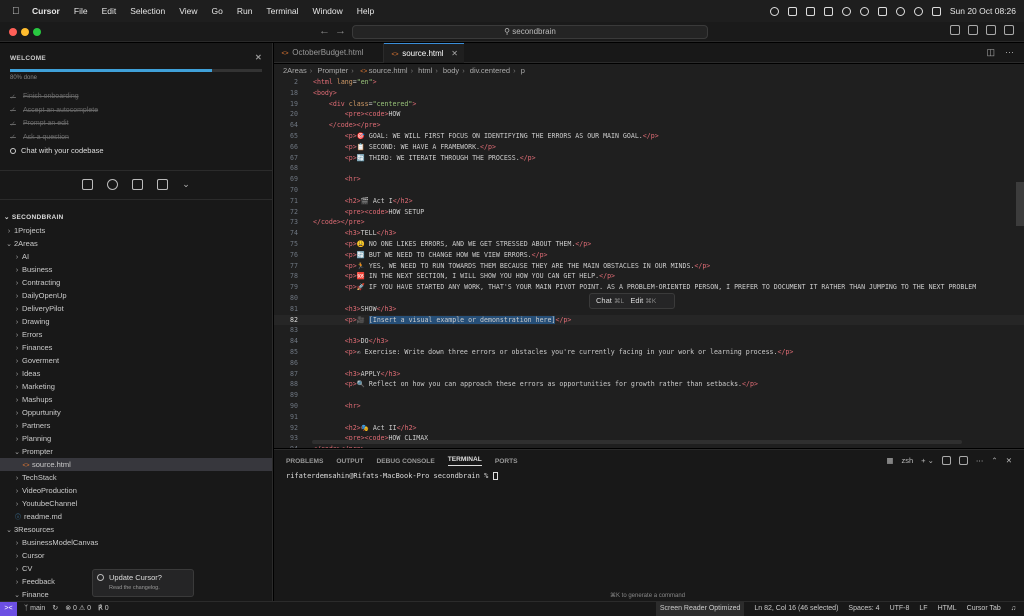  Describe the element at coordinates (637, 442) in the screenshot. I see `horizontal-scrollbar` at that location.